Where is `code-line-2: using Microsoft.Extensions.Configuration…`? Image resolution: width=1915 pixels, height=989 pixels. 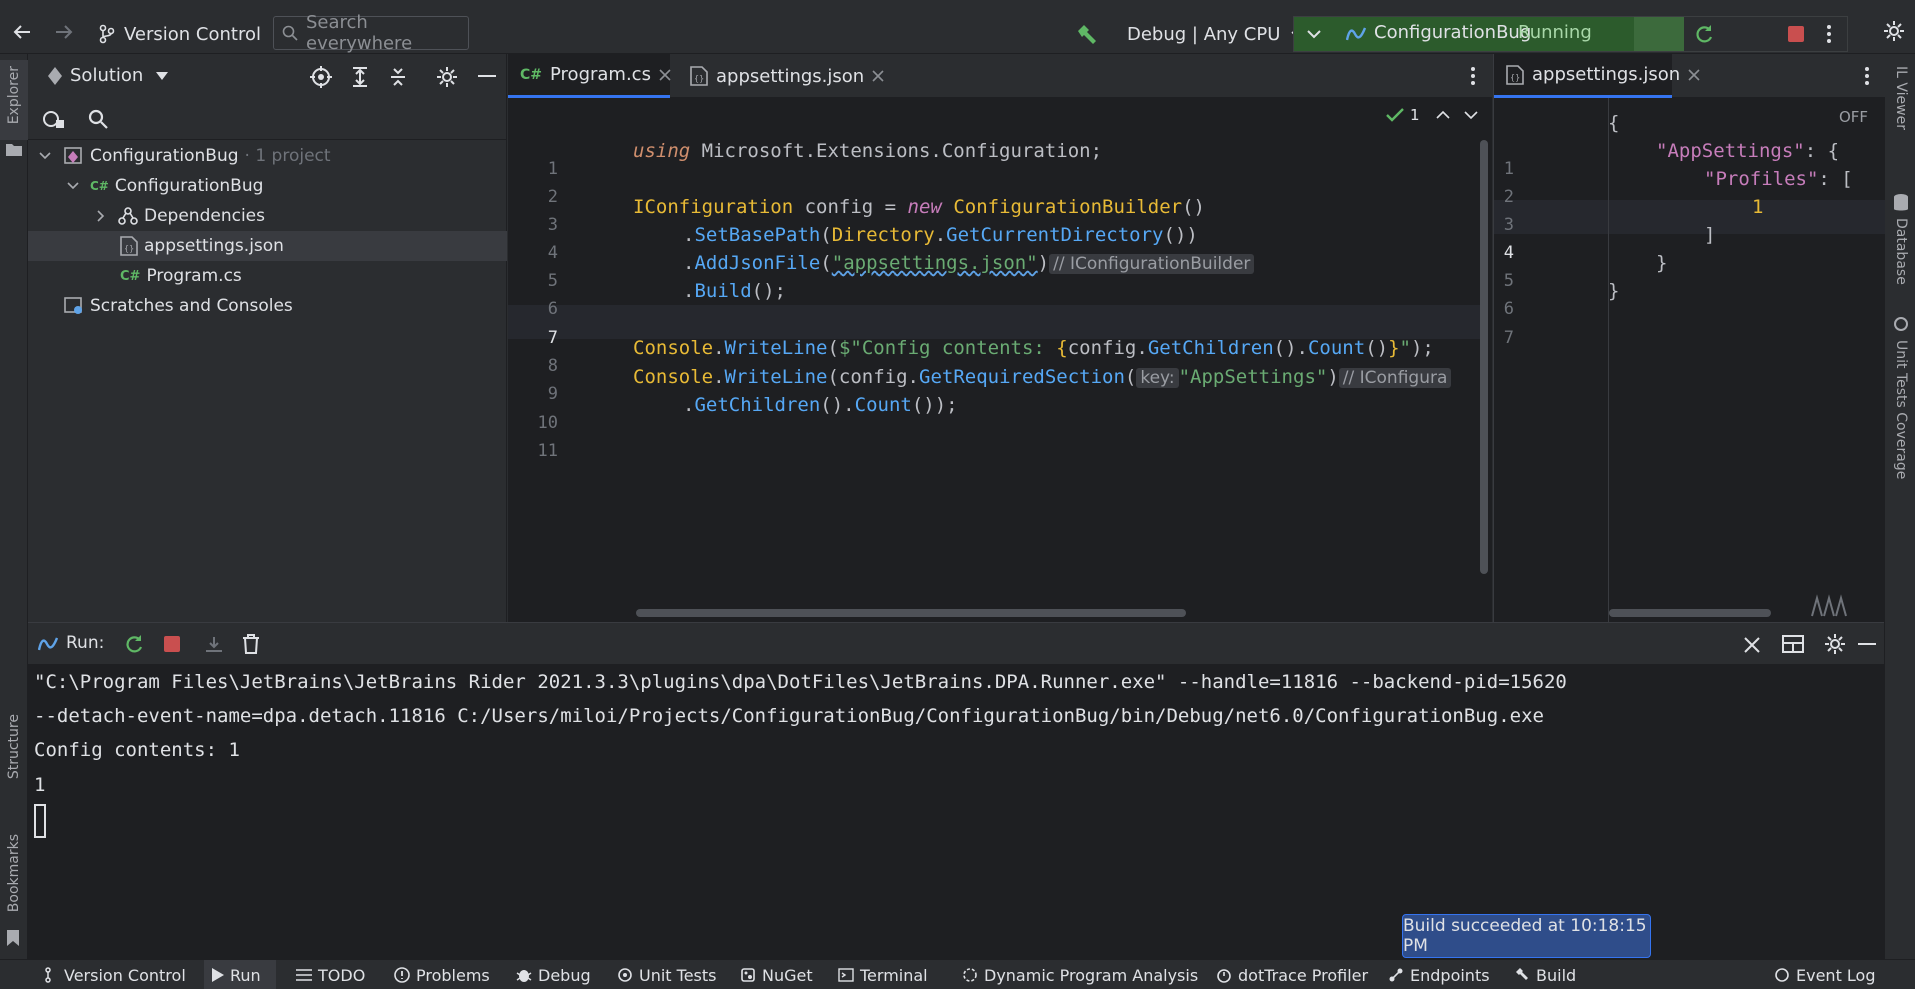
code-line-2: using Microsoft.Extensions.Configuration… is located at coordinates (867, 151).